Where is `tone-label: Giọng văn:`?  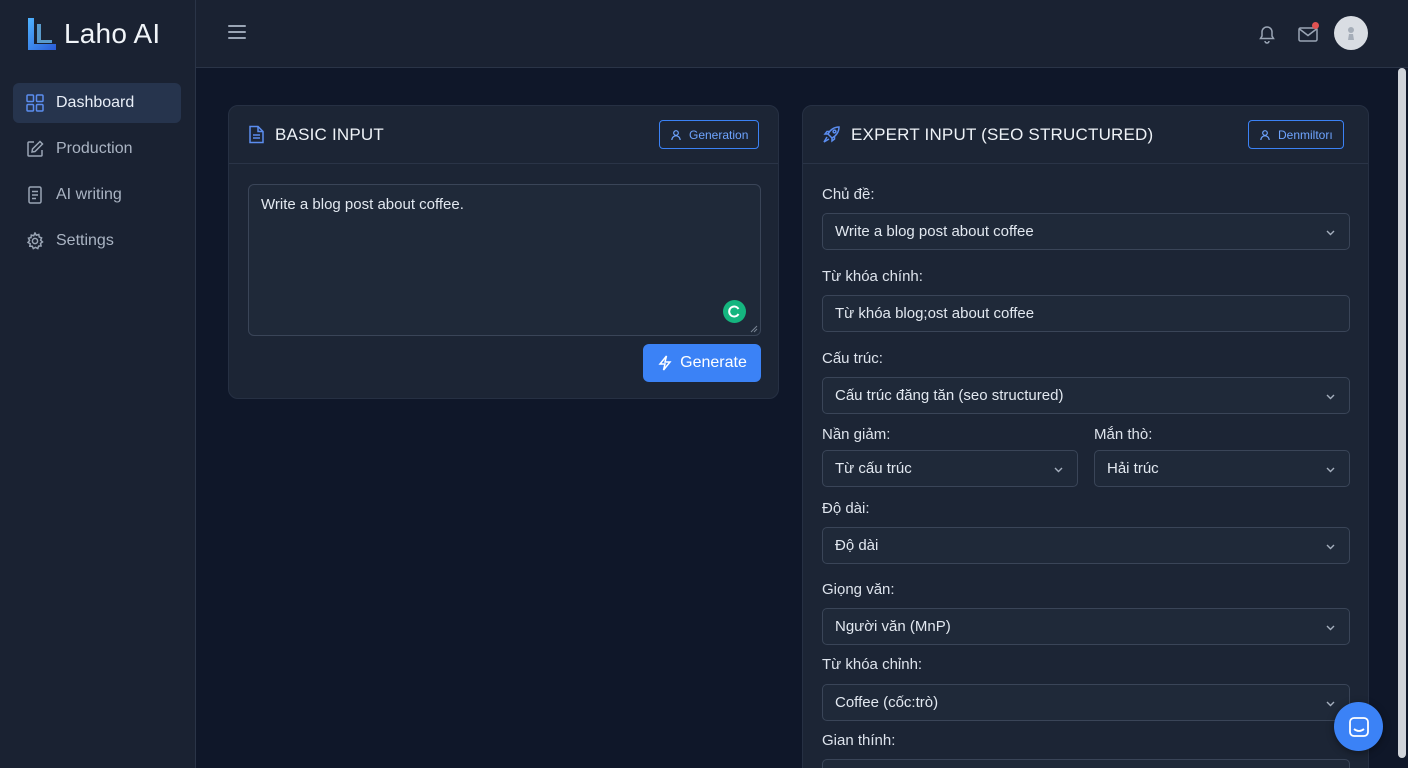 tone-label: Giọng văn: is located at coordinates (858, 589).